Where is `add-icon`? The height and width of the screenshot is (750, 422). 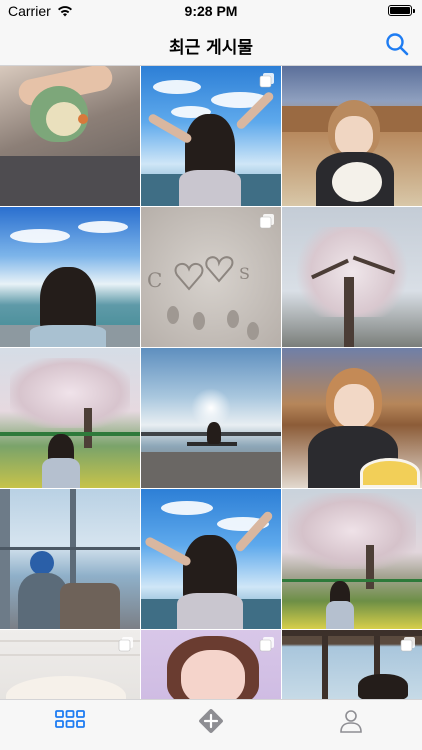 add-icon is located at coordinates (211, 721).